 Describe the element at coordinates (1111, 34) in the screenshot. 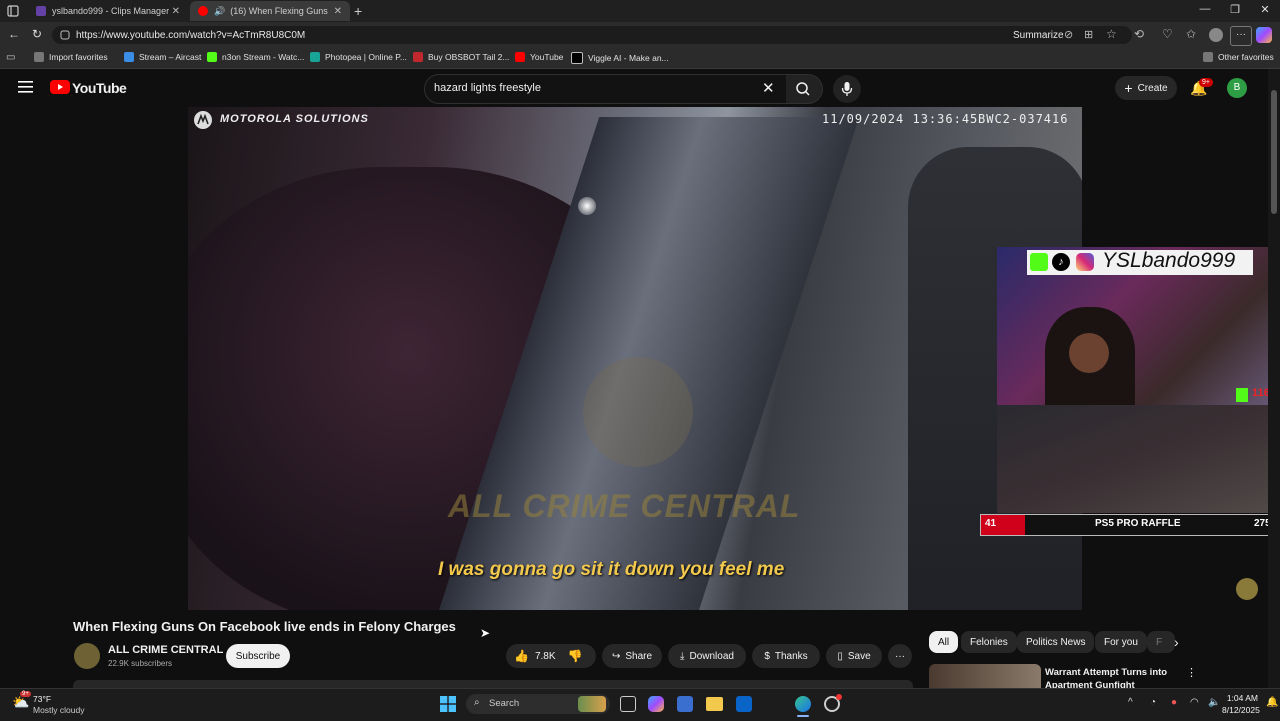

I see `favorite-star-icon: ☆` at that location.